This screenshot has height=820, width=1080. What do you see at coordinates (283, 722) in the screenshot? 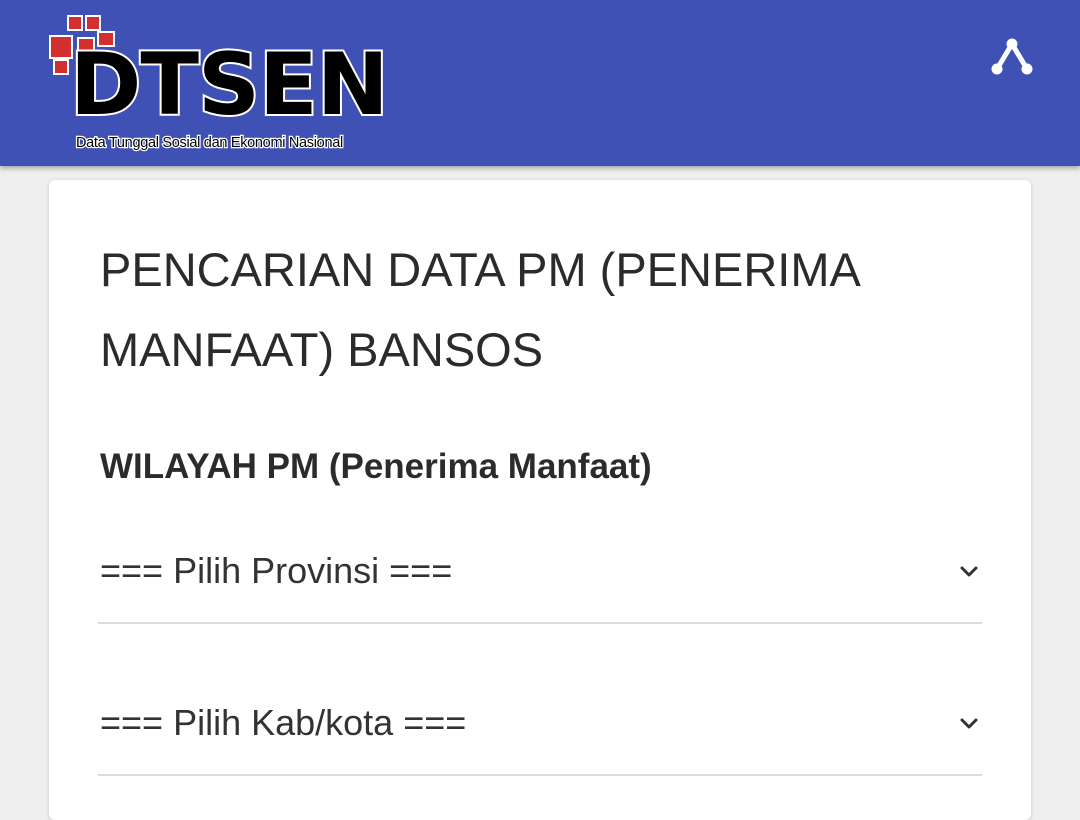
I see `city-select-value: === Pilih Kab/kota ===` at bounding box center [283, 722].